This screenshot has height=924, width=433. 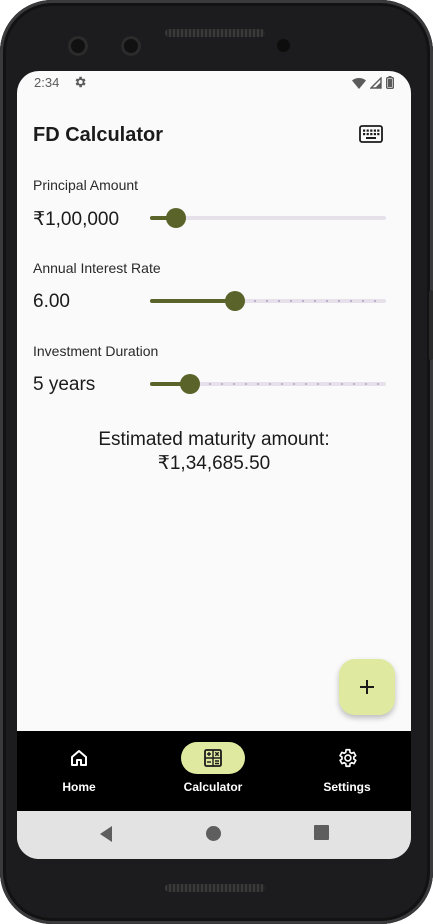 I want to click on battery-icon, so click(x=390, y=82).